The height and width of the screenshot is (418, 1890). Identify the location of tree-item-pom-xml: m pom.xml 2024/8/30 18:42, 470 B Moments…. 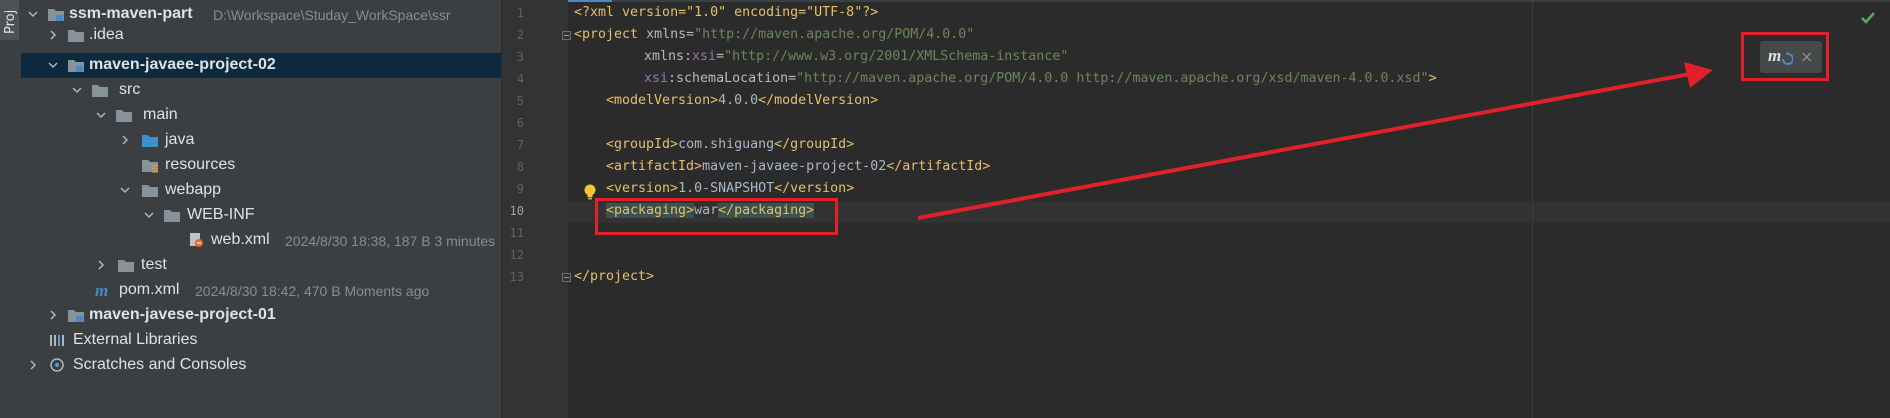
(261, 290).